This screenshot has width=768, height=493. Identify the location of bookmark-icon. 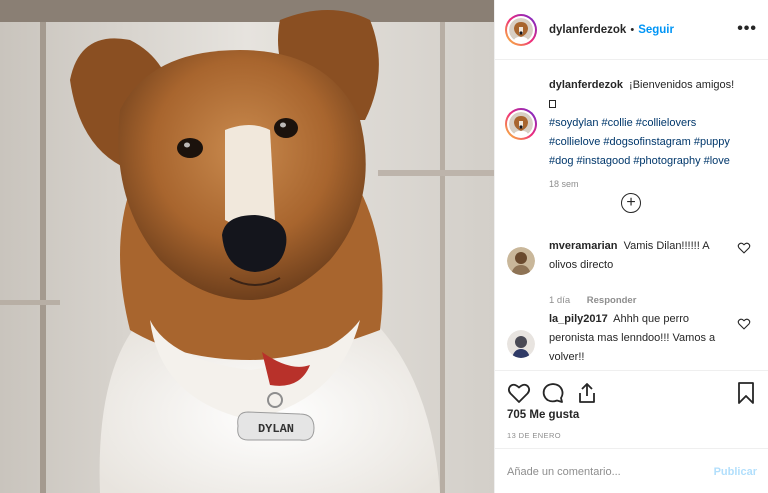
(746, 393).